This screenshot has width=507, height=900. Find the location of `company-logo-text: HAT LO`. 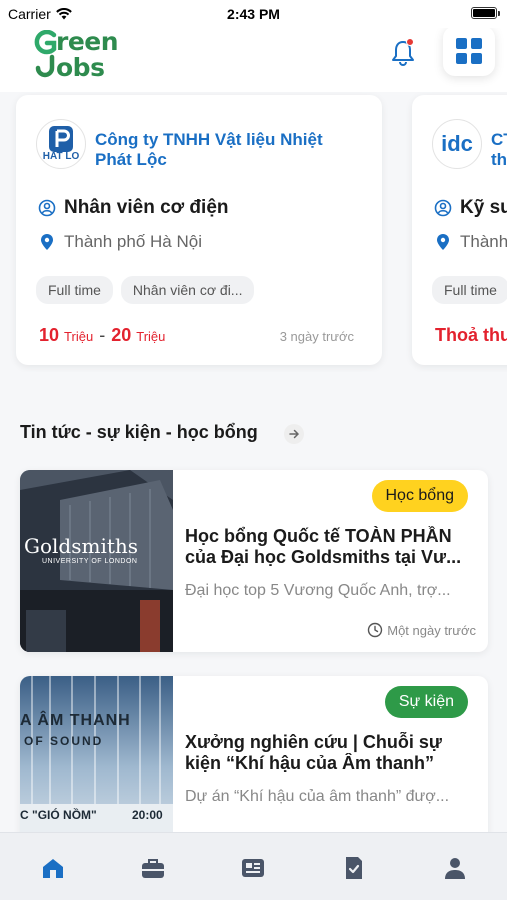

company-logo-text: HAT LO is located at coordinates (61, 156).